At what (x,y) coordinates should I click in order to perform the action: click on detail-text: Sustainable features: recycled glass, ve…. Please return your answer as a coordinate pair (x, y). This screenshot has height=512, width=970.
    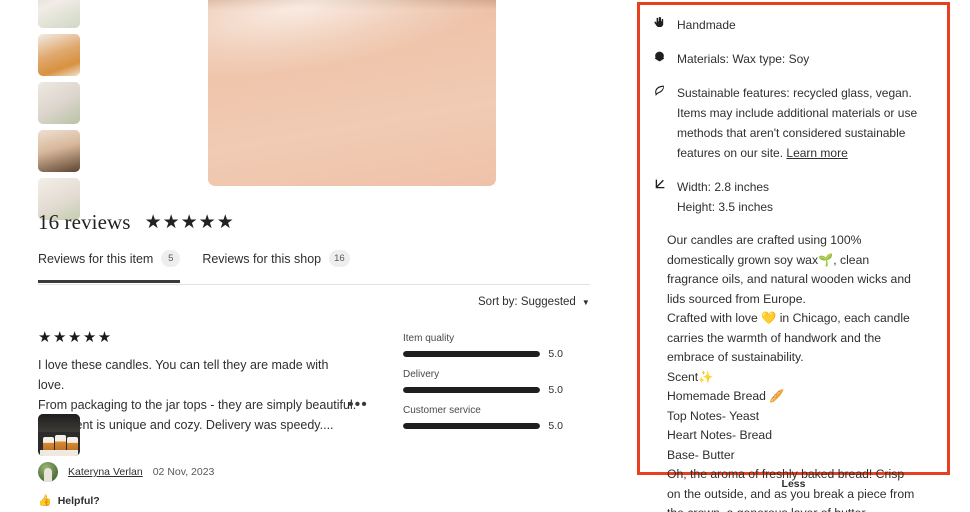
    Looking at the image, I should click on (805, 123).